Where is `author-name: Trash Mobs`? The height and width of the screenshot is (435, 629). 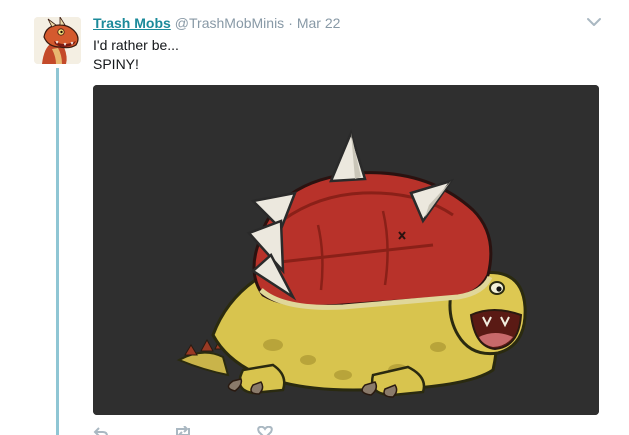
author-name: Trash Mobs is located at coordinates (132, 23).